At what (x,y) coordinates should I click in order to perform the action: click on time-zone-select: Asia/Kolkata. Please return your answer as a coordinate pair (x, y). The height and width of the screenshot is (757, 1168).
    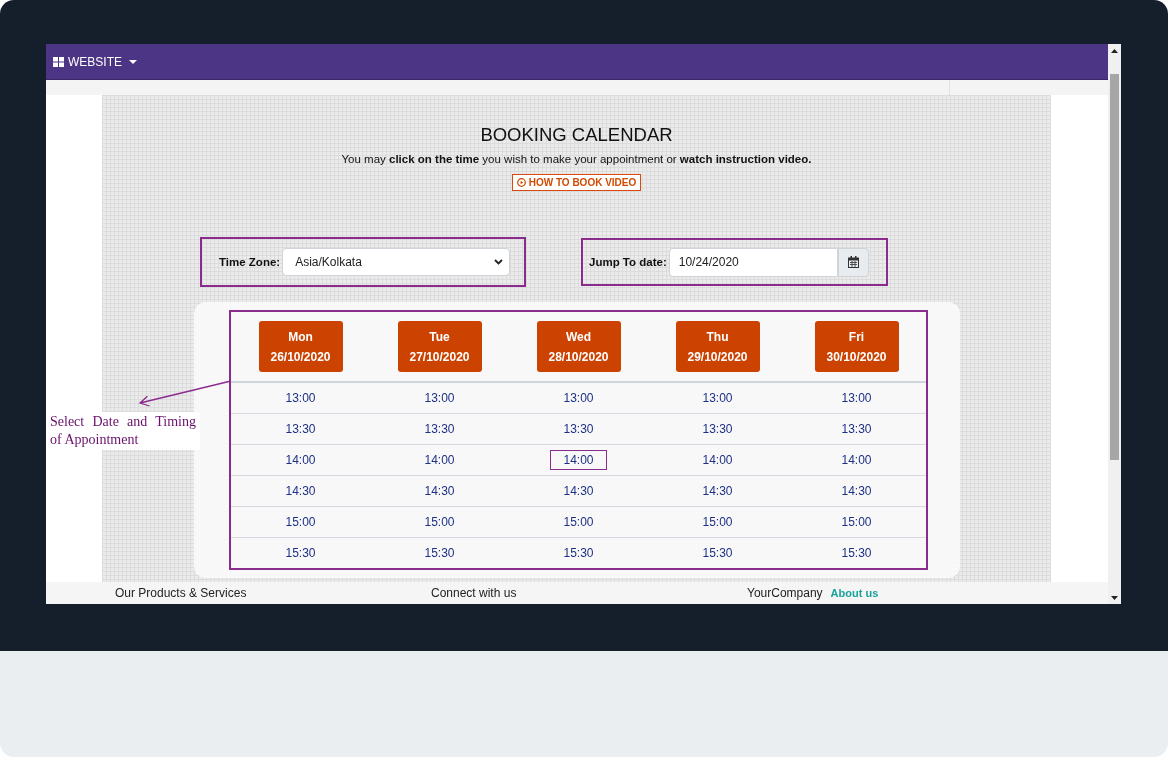
    Looking at the image, I should click on (396, 262).